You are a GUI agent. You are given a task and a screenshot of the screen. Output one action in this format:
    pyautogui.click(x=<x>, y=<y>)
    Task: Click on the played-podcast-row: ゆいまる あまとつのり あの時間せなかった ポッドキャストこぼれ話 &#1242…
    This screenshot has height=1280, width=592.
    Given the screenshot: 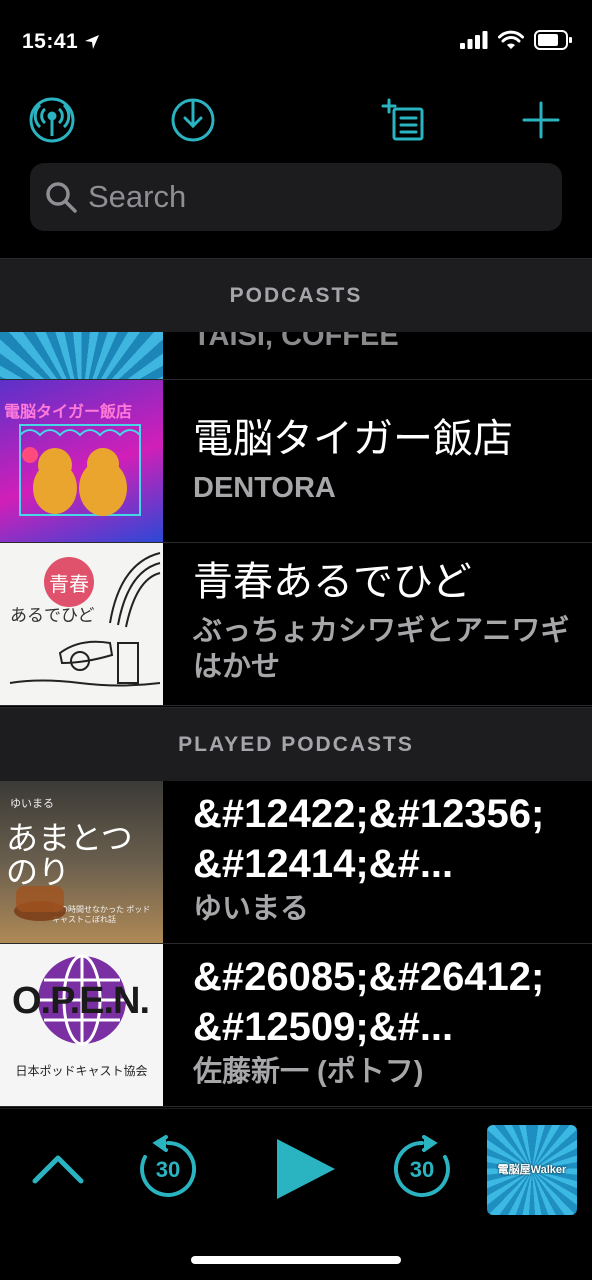 What is the action you would take?
    pyautogui.click(x=296, y=862)
    